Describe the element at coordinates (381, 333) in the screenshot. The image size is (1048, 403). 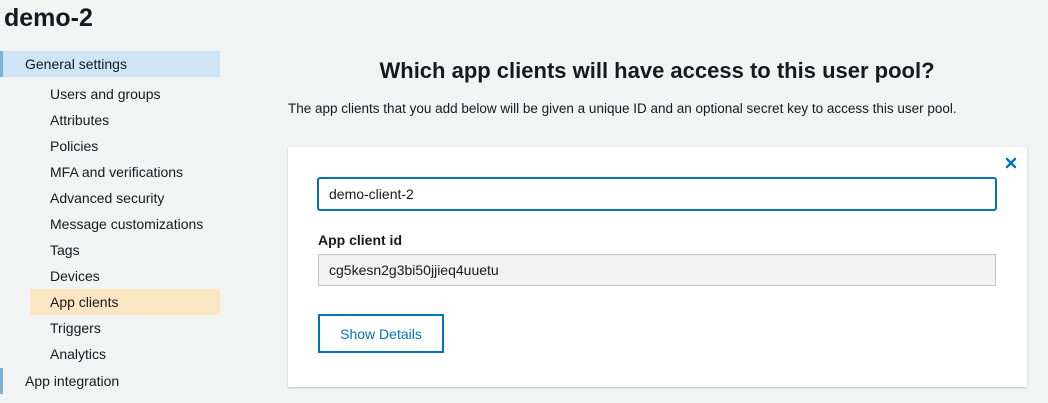
I see `show-details-button: Show Details` at that location.